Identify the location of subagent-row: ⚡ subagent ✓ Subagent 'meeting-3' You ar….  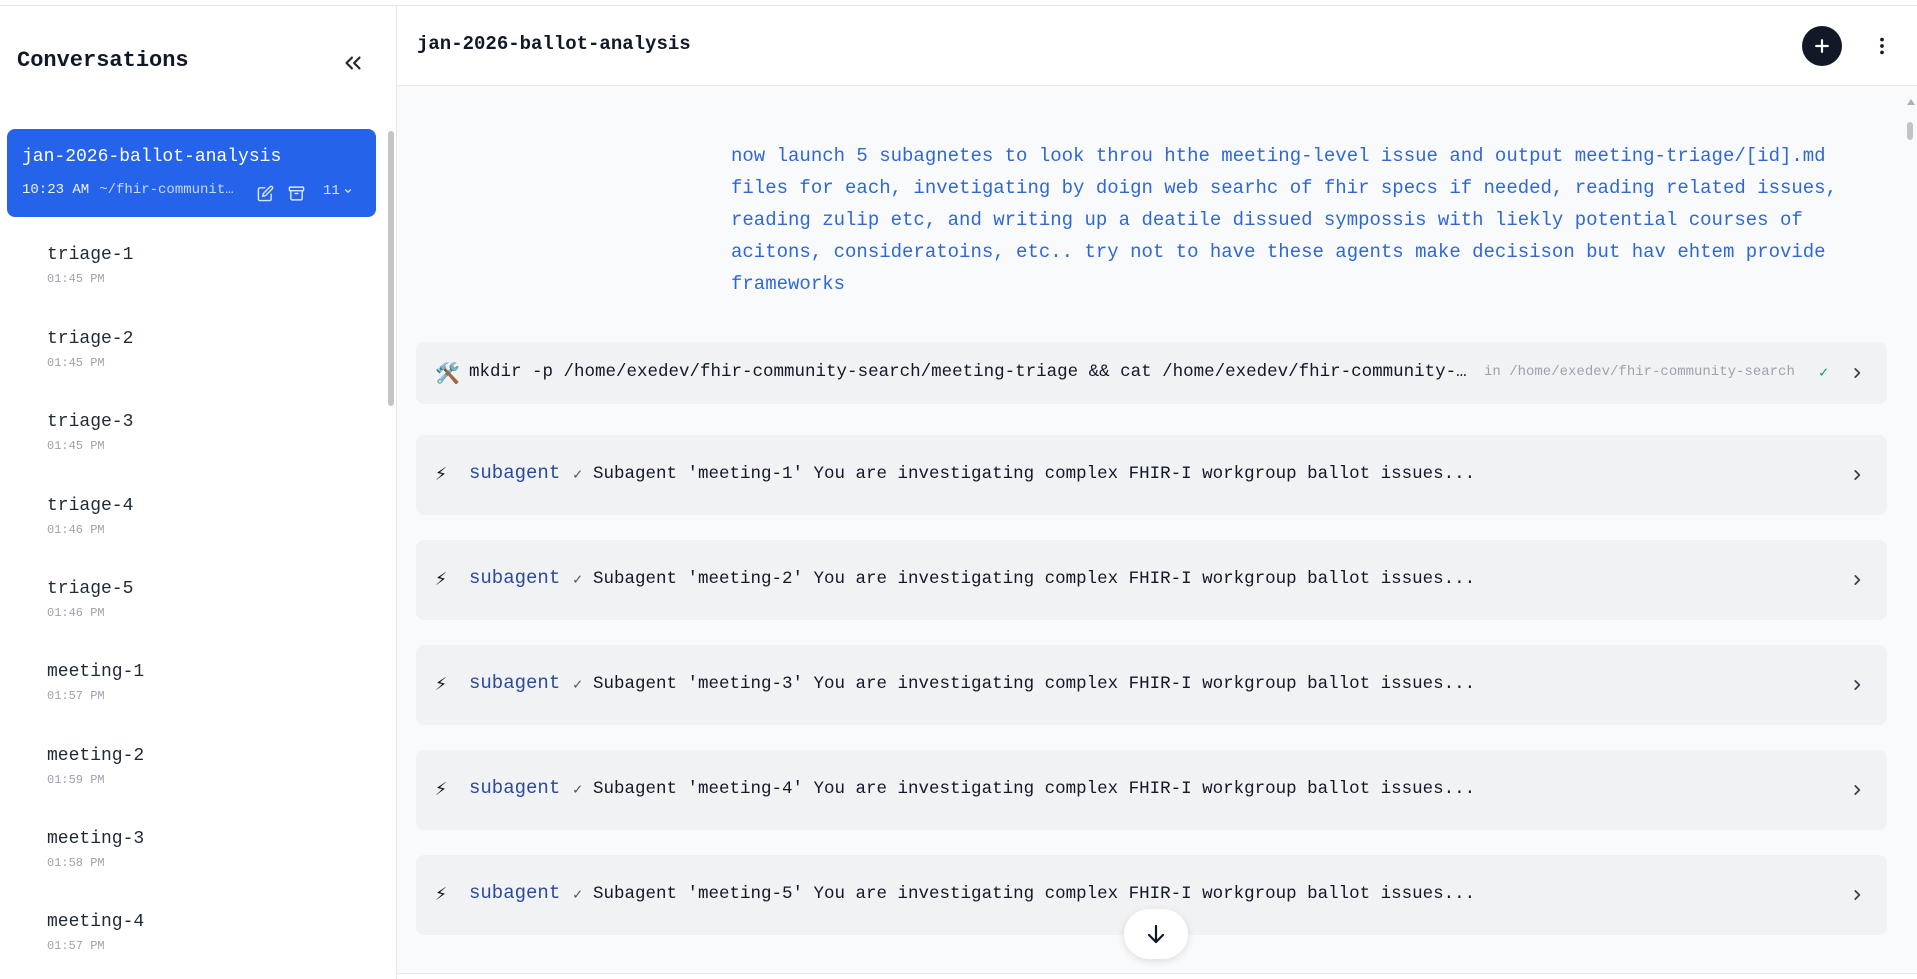
(1151, 685).